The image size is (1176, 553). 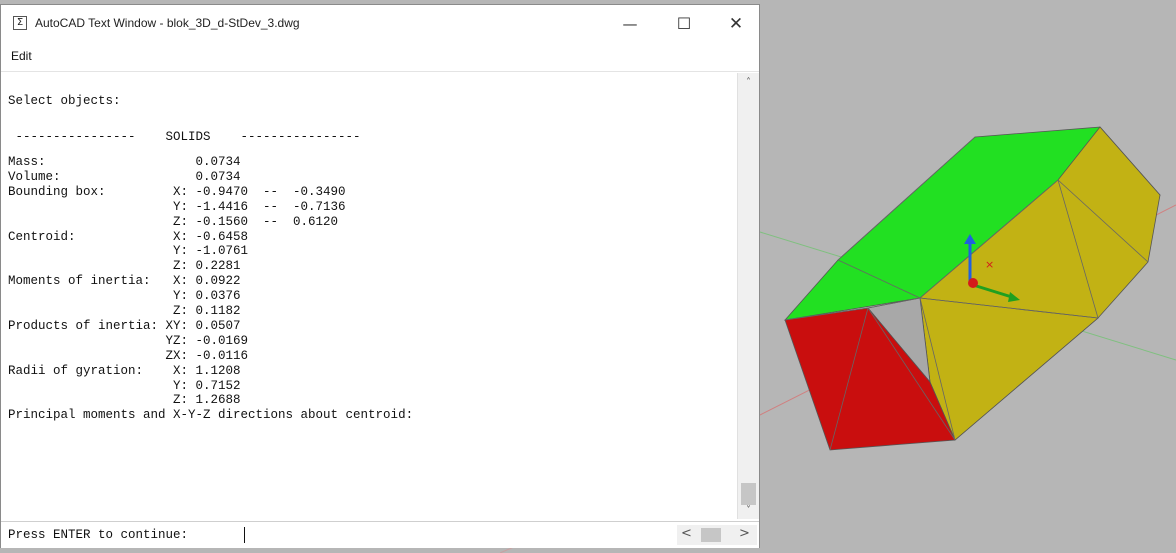 What do you see at coordinates (748, 512) in the screenshot?
I see `scroll-down-icon: ˅` at bounding box center [748, 512].